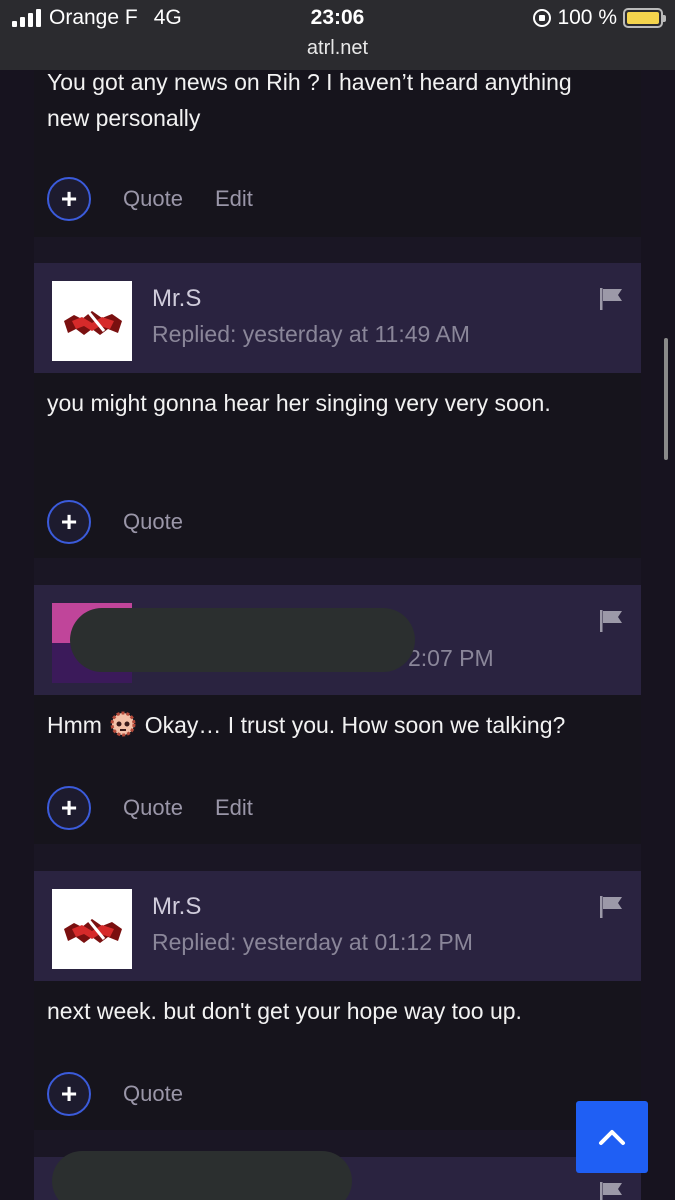 The height and width of the screenshot is (1200, 675). Describe the element at coordinates (202, 1175) in the screenshot. I see `redacted-avatar` at that location.